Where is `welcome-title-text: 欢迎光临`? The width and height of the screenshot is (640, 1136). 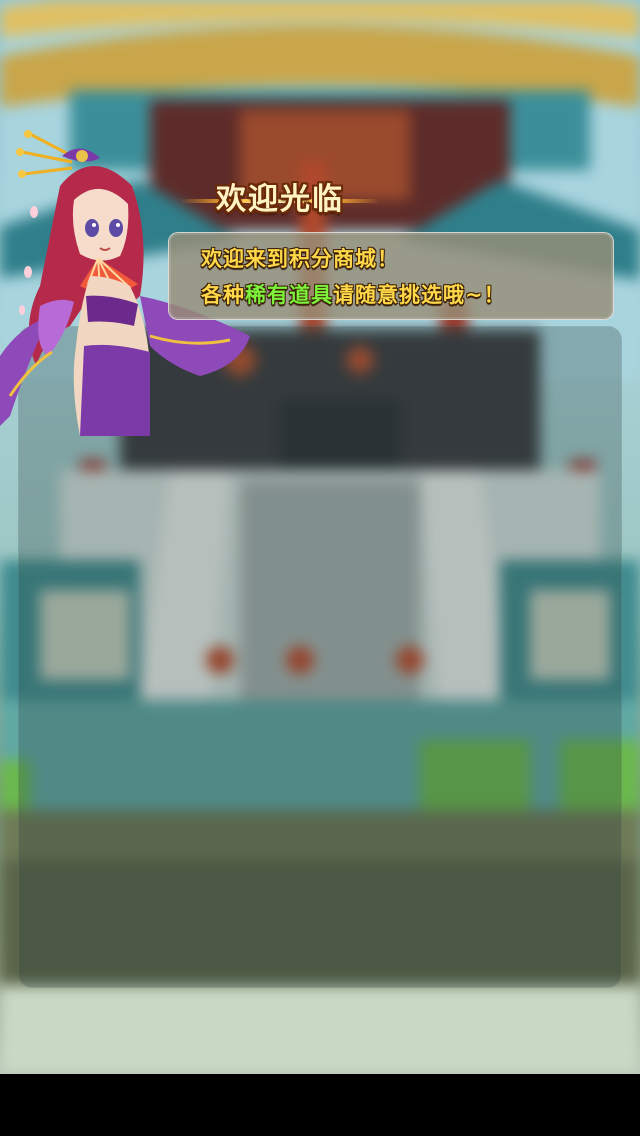 welcome-title-text: 欢迎光临 is located at coordinates (280, 199).